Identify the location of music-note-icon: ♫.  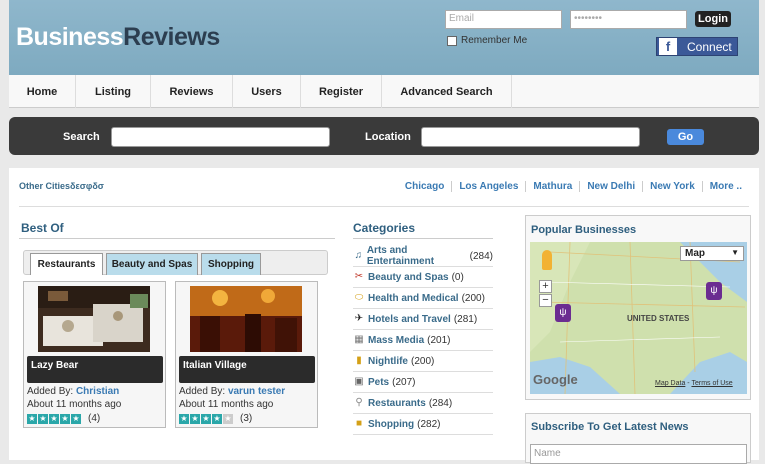
(358, 255).